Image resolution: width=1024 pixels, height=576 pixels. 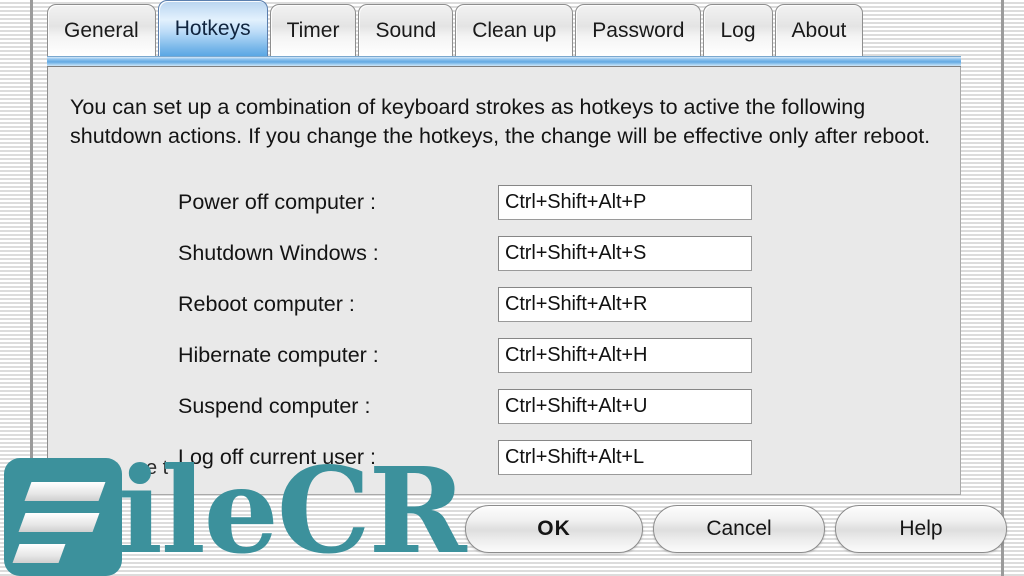 I want to click on tab-hotkeys-label: Hotkeys, so click(x=212, y=28).